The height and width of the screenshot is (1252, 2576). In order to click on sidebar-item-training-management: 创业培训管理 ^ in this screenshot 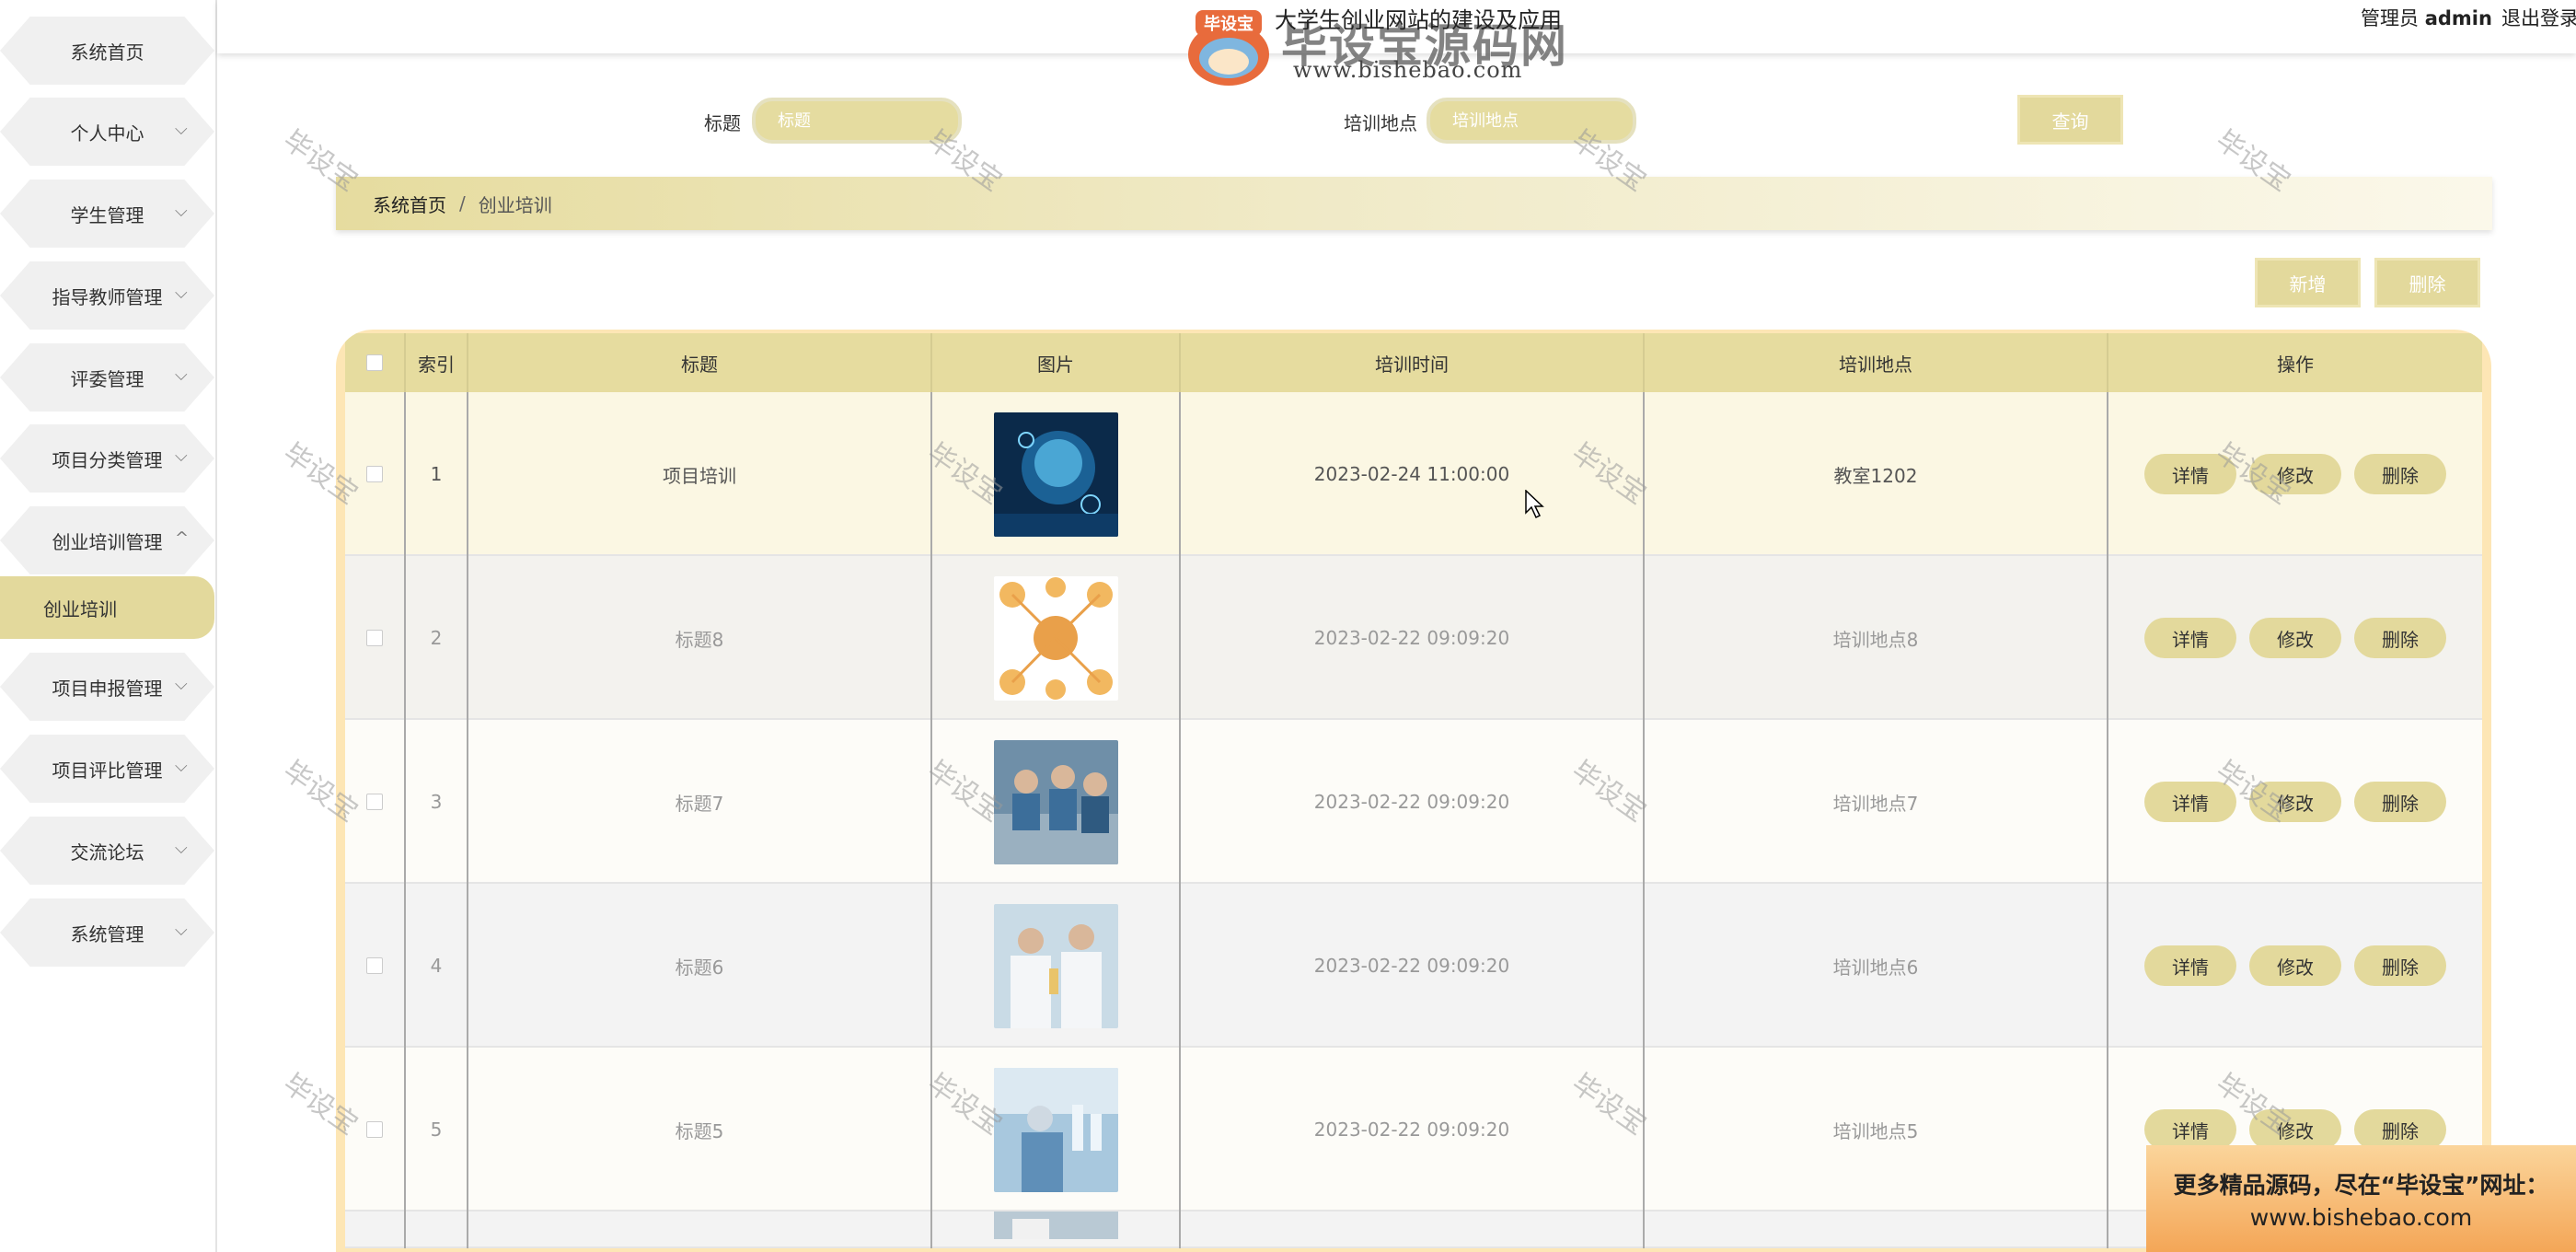, I will do `click(107, 540)`.